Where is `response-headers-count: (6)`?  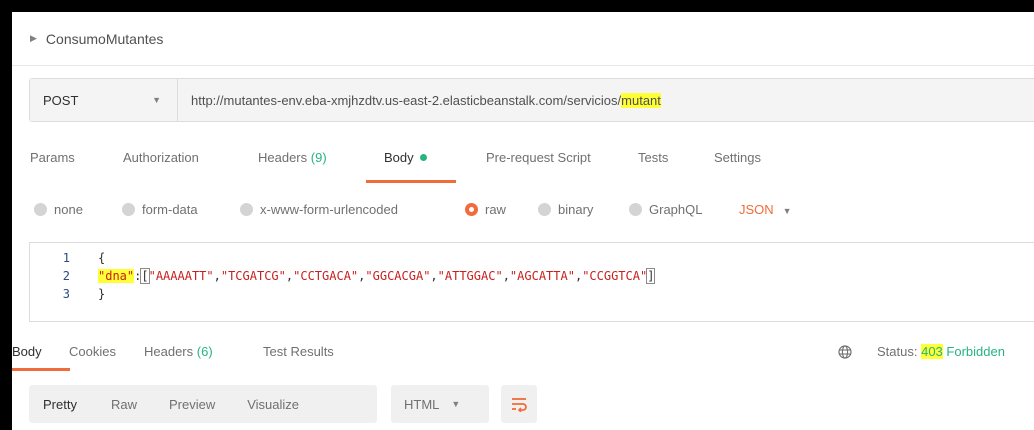
response-headers-count: (6) is located at coordinates (204, 351).